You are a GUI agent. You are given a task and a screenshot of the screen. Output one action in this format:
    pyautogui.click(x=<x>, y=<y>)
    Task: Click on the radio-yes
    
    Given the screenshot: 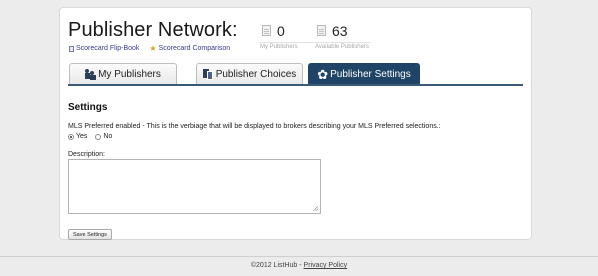 What is the action you would take?
    pyautogui.click(x=71, y=136)
    